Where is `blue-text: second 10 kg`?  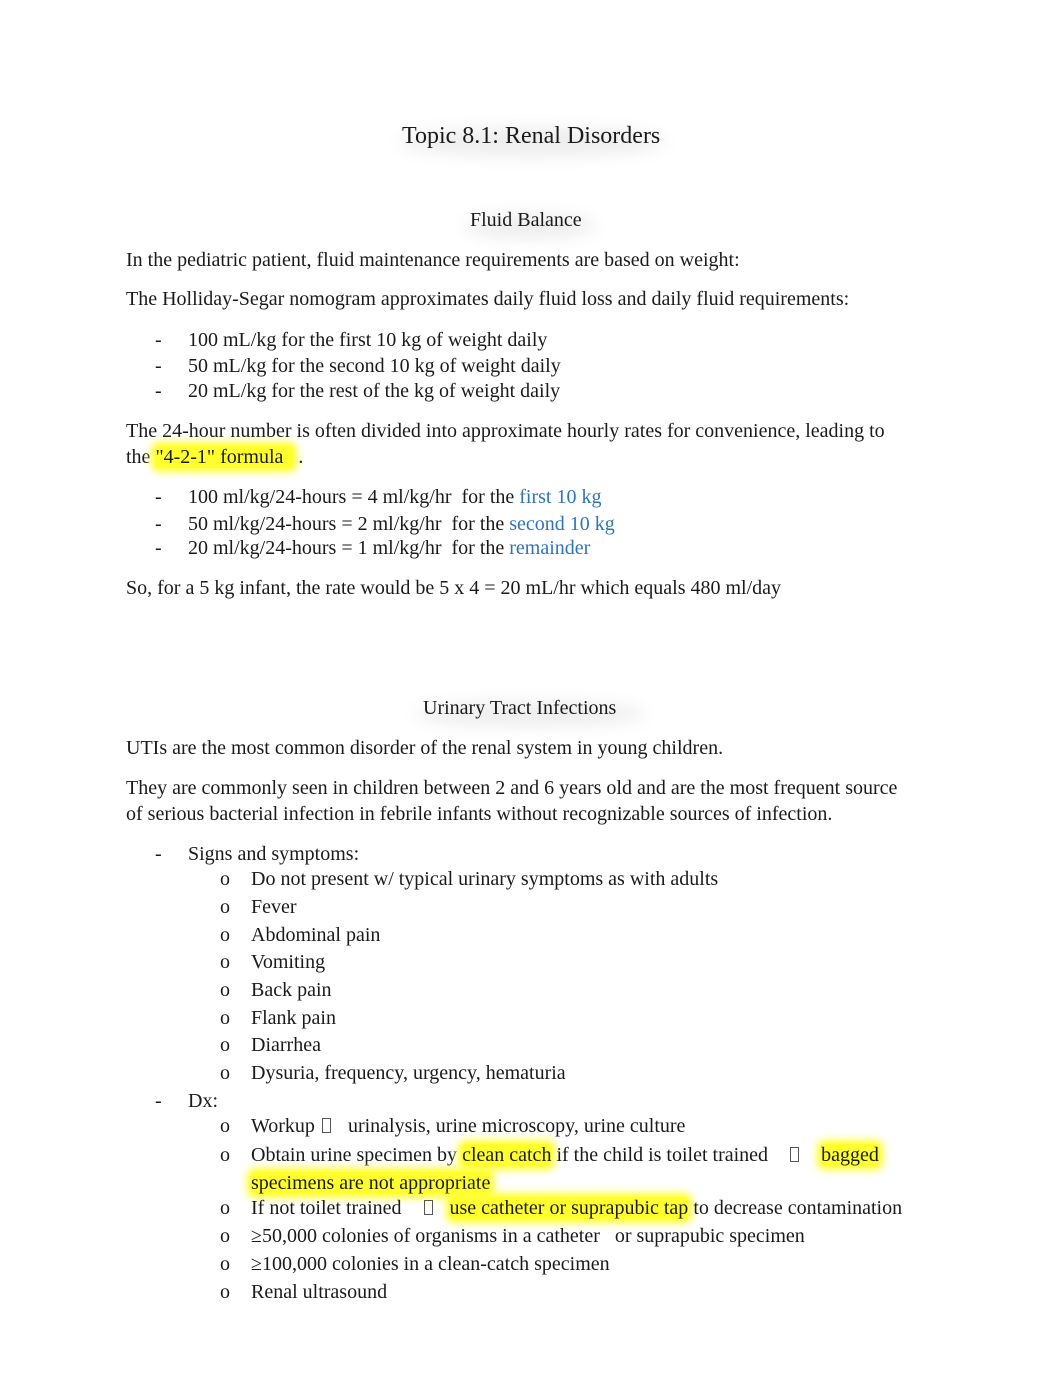 blue-text: second 10 kg is located at coordinates (562, 524).